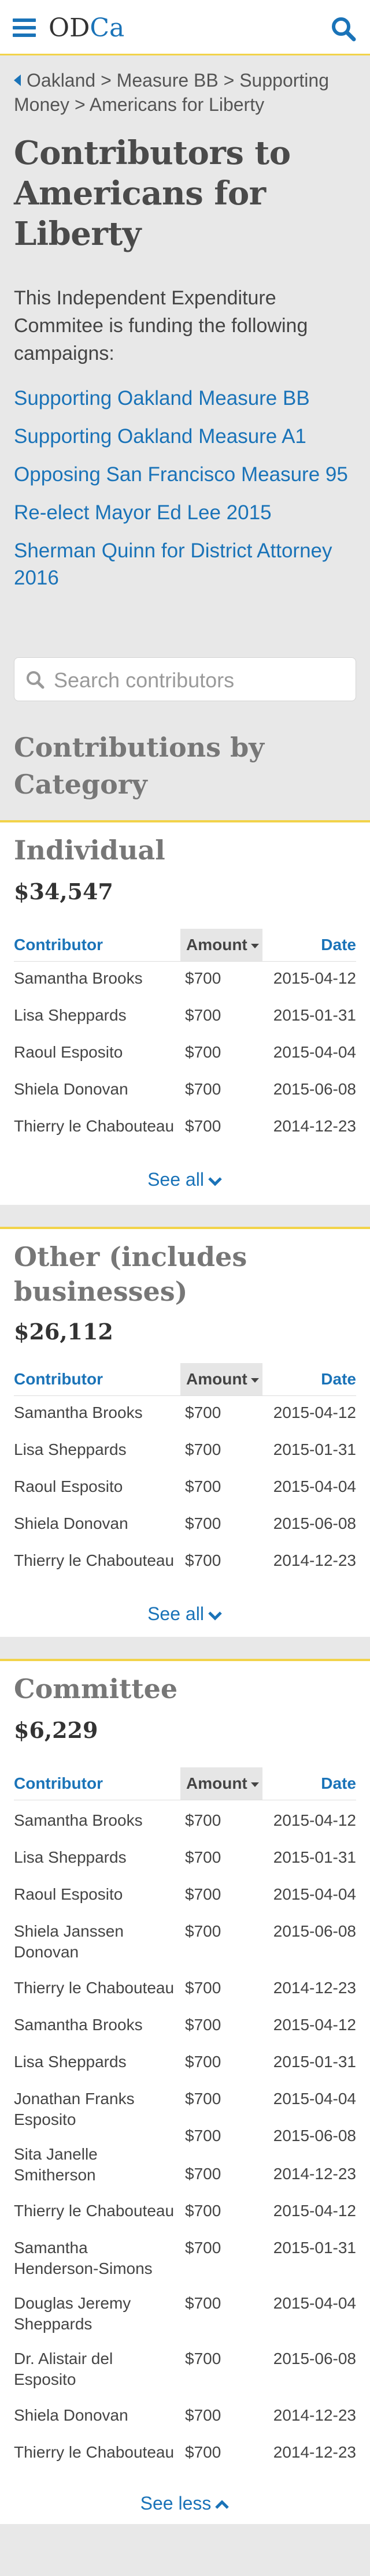 Image resolution: width=370 pixels, height=2576 pixels. I want to click on section-title: Committee, so click(96, 1689).